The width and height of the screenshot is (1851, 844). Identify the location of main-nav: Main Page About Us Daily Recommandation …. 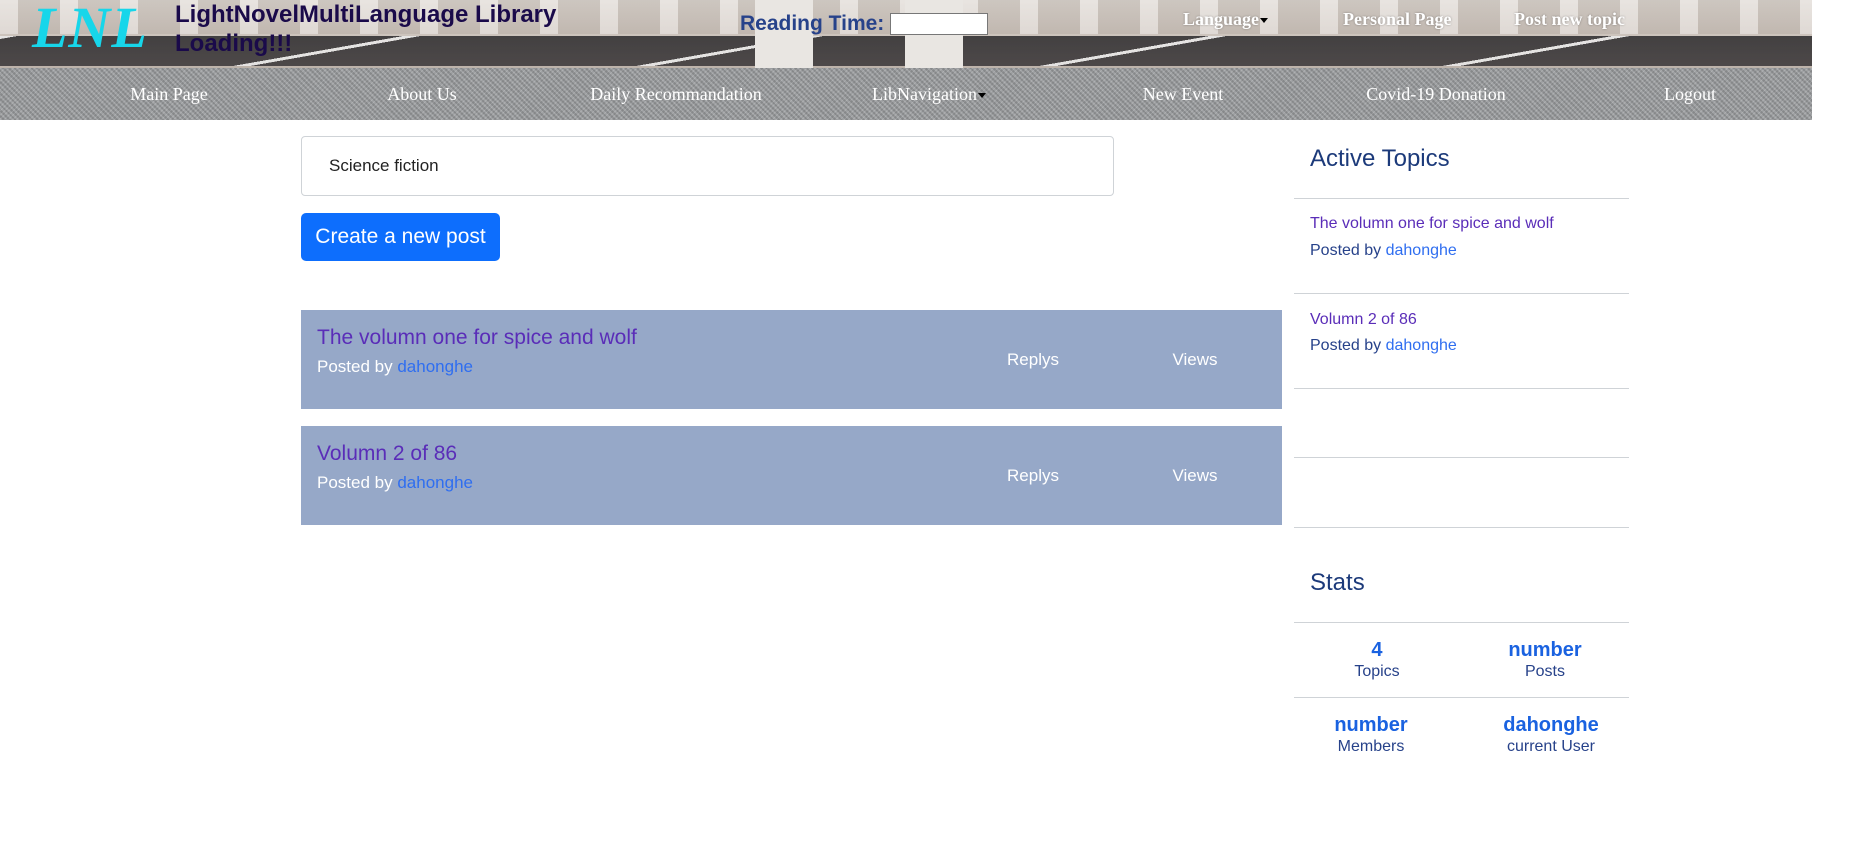
(906, 94).